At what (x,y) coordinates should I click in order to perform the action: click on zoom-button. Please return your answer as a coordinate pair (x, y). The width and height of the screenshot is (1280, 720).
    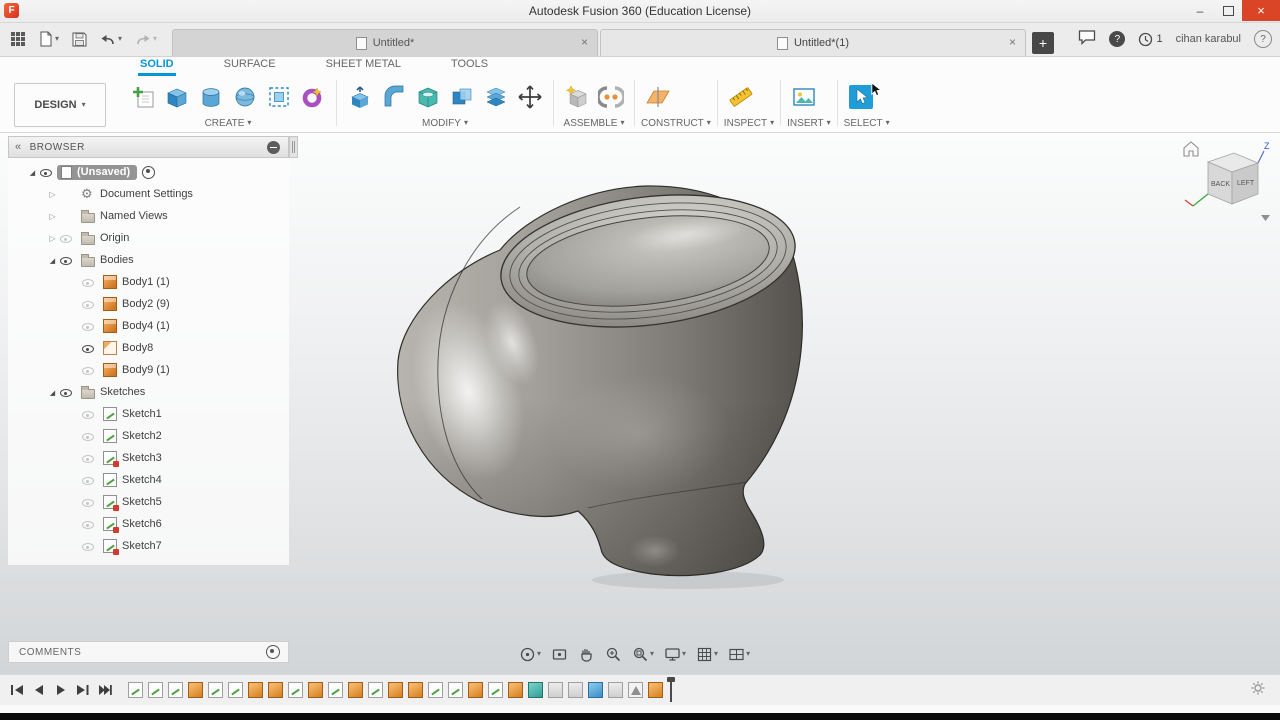
    Looking at the image, I should click on (613, 654).